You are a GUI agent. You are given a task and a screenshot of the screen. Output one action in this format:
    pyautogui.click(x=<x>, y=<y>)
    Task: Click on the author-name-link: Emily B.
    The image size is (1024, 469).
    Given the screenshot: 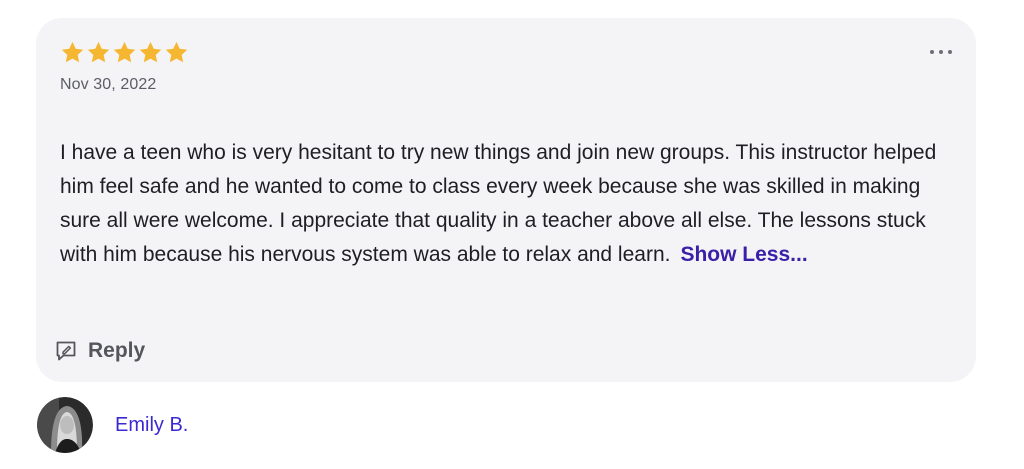 What is the action you would take?
    pyautogui.click(x=151, y=425)
    